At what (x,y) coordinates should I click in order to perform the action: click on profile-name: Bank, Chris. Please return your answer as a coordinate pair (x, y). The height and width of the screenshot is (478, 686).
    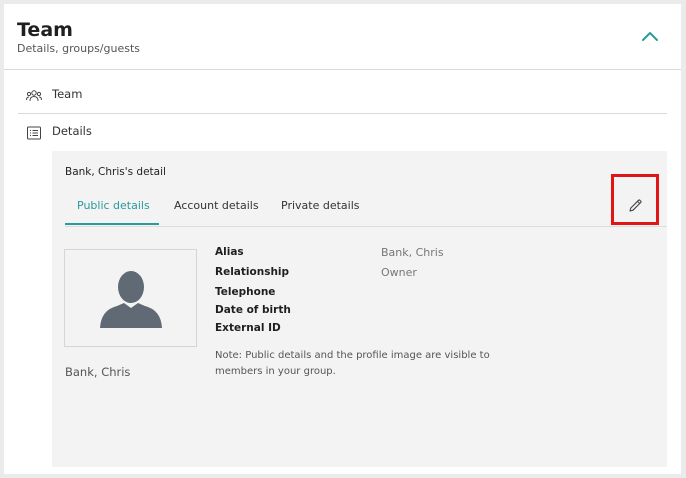
    Looking at the image, I should click on (98, 372).